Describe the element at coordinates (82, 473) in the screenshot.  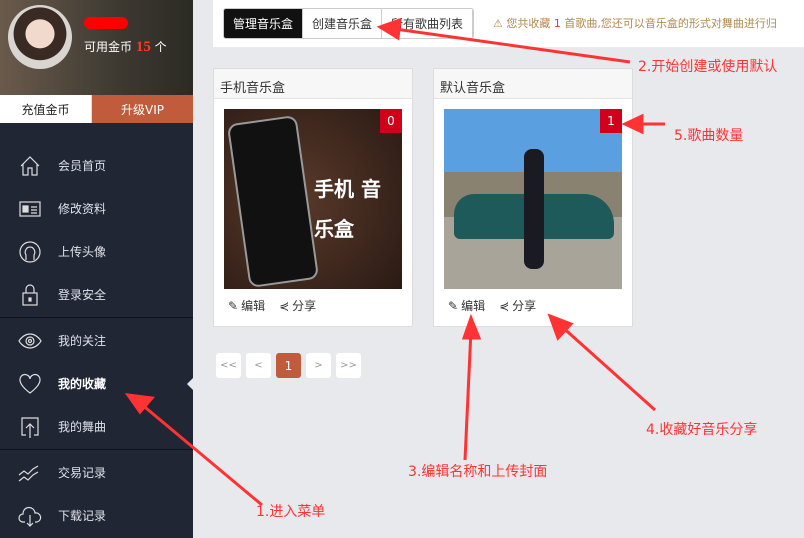
I see `sidebar-item-label: 交易记录` at that location.